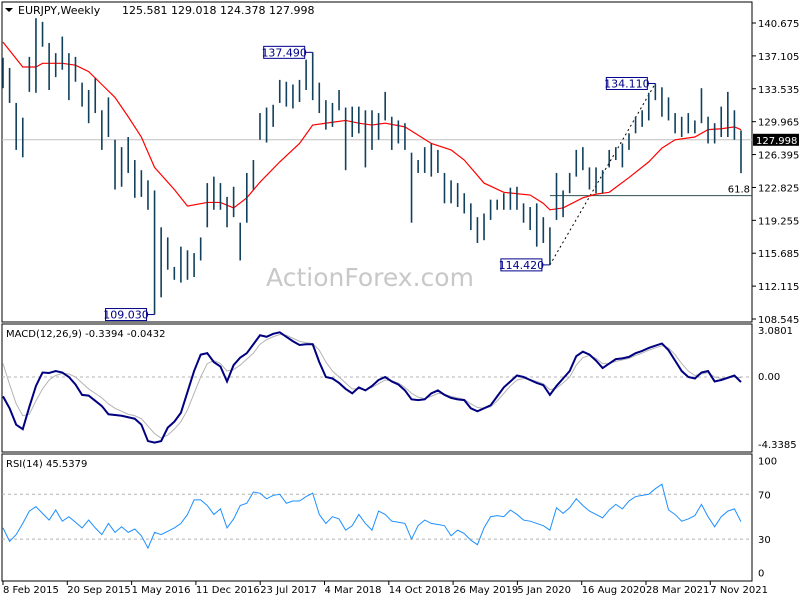  What do you see at coordinates (778, 156) in the screenshot?
I see `price-axis-label: 126.395` at bounding box center [778, 156].